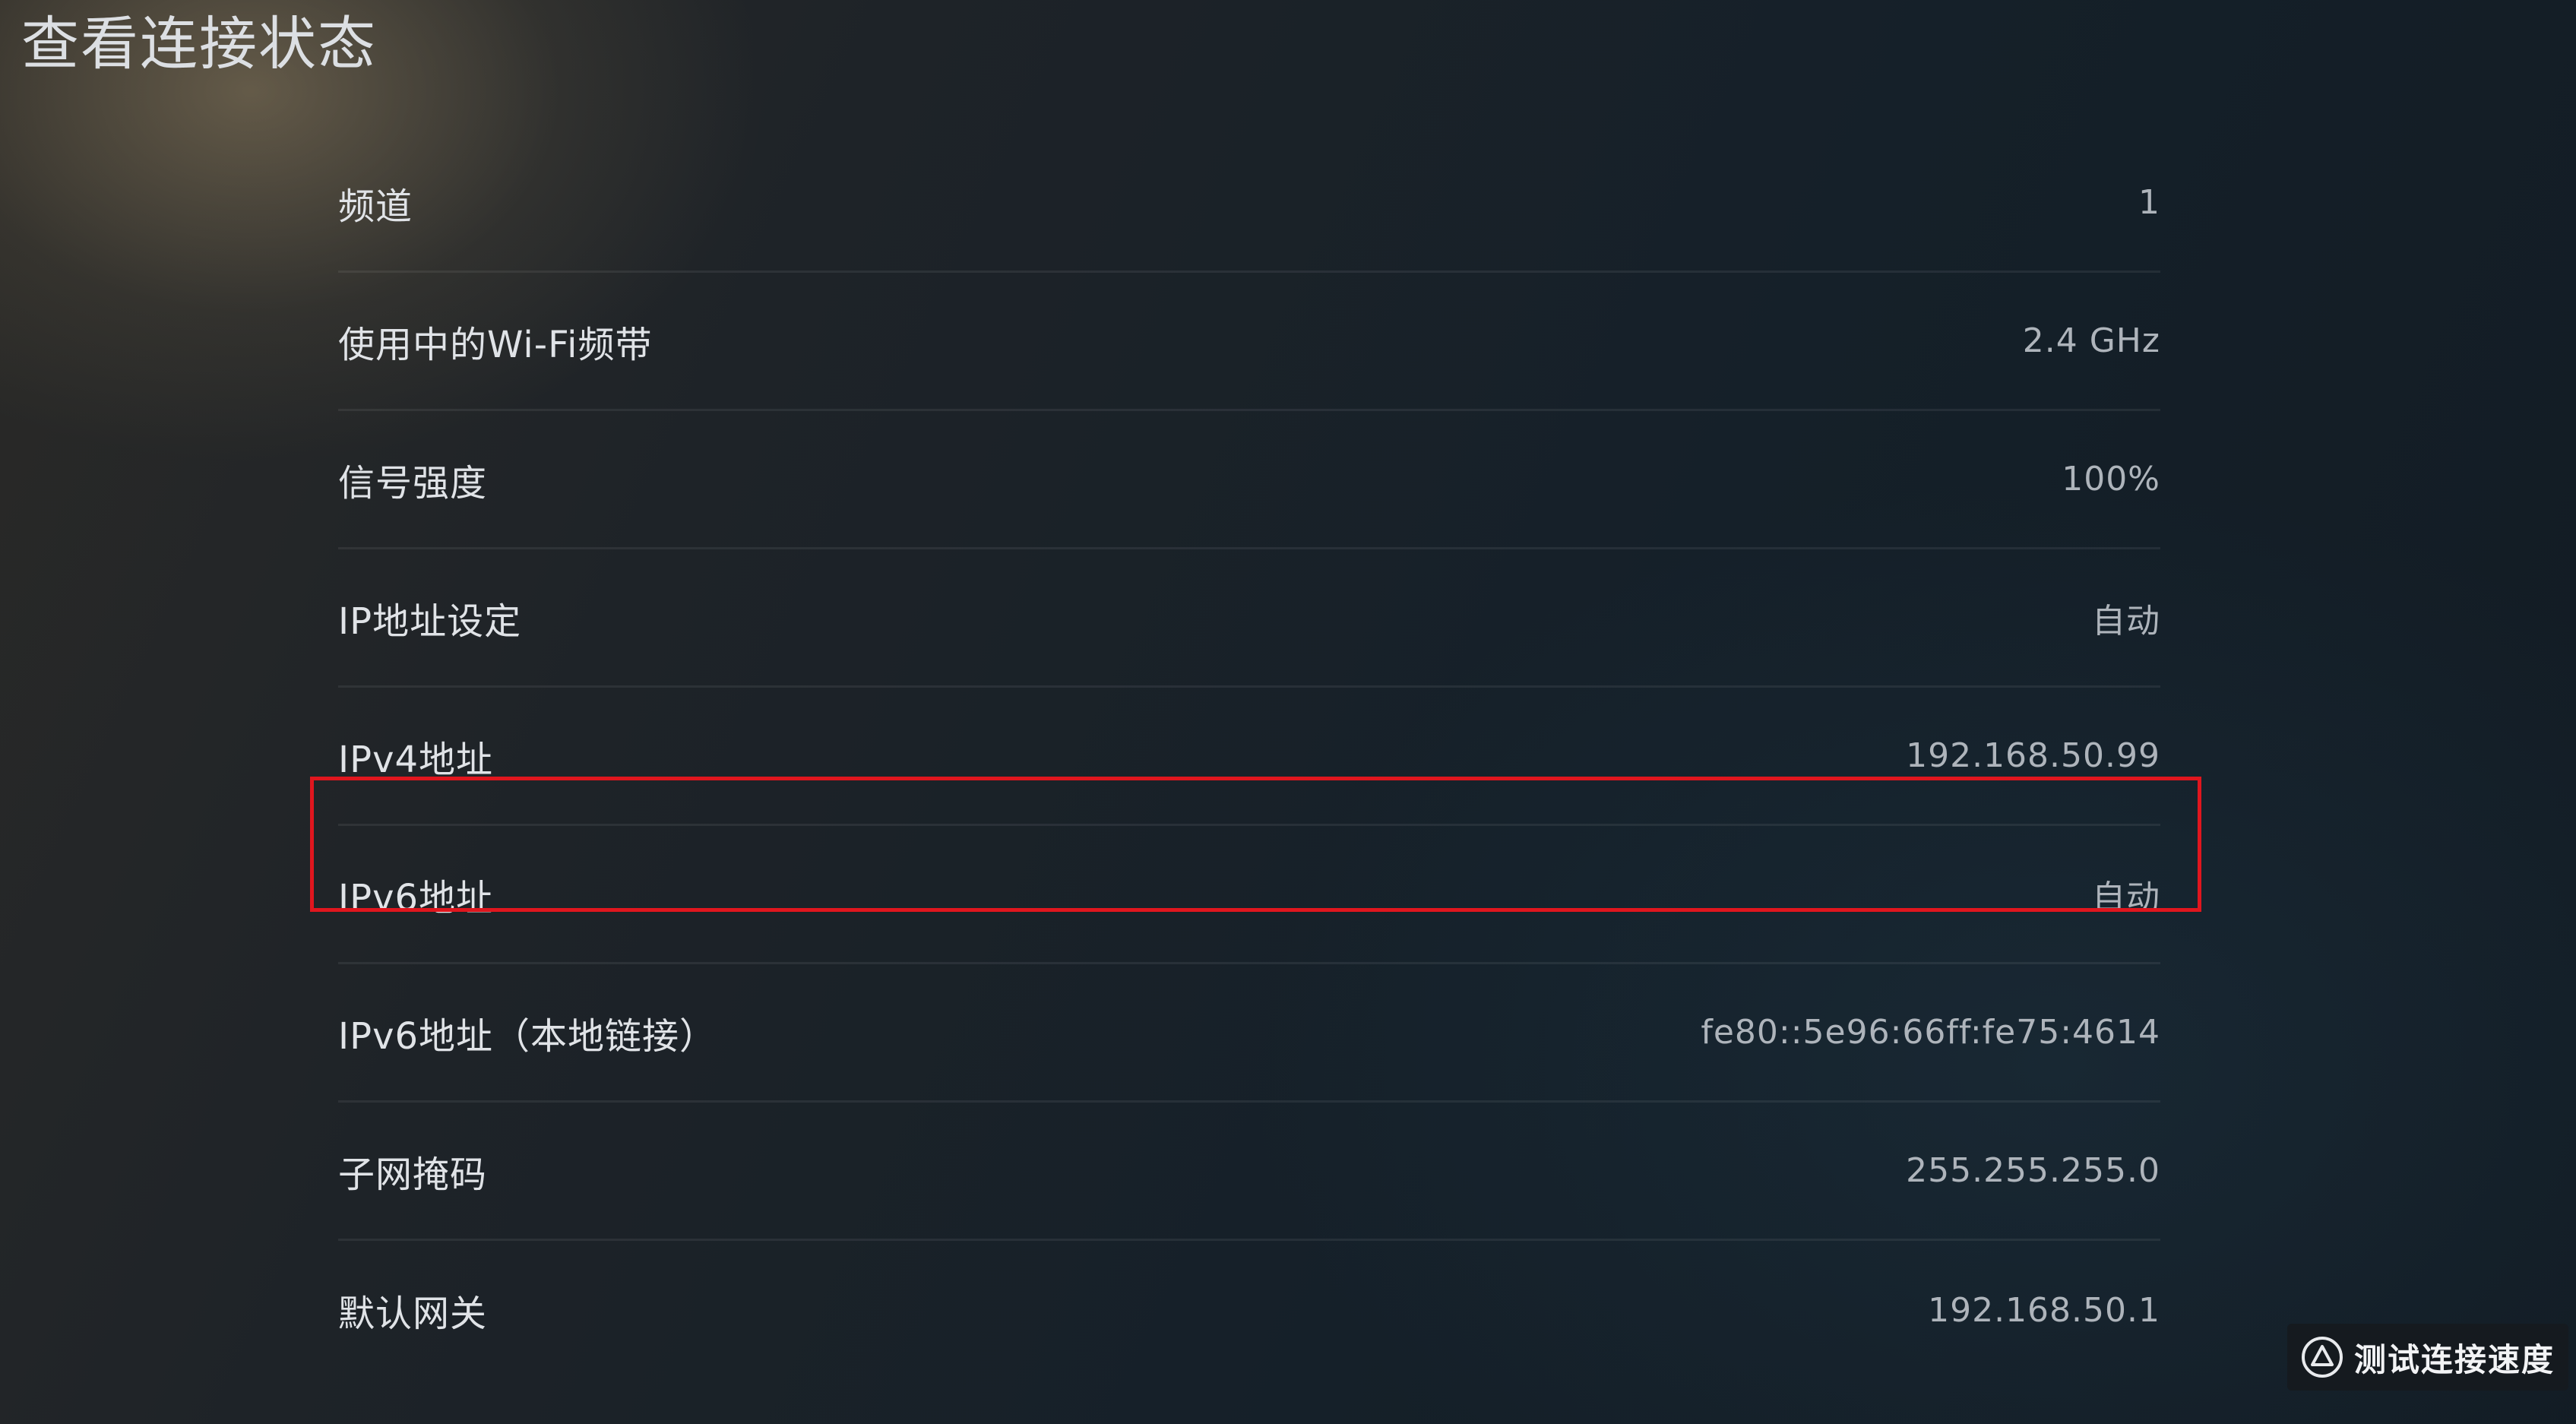 This screenshot has height=1424, width=2576. I want to click on row-value: 192.168.50.1, so click(2044, 1310).